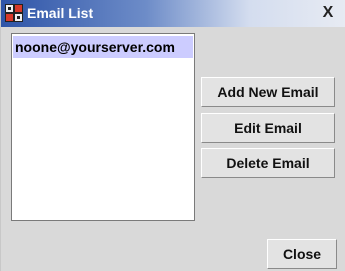  I want to click on window-title: Email List, so click(60, 13).